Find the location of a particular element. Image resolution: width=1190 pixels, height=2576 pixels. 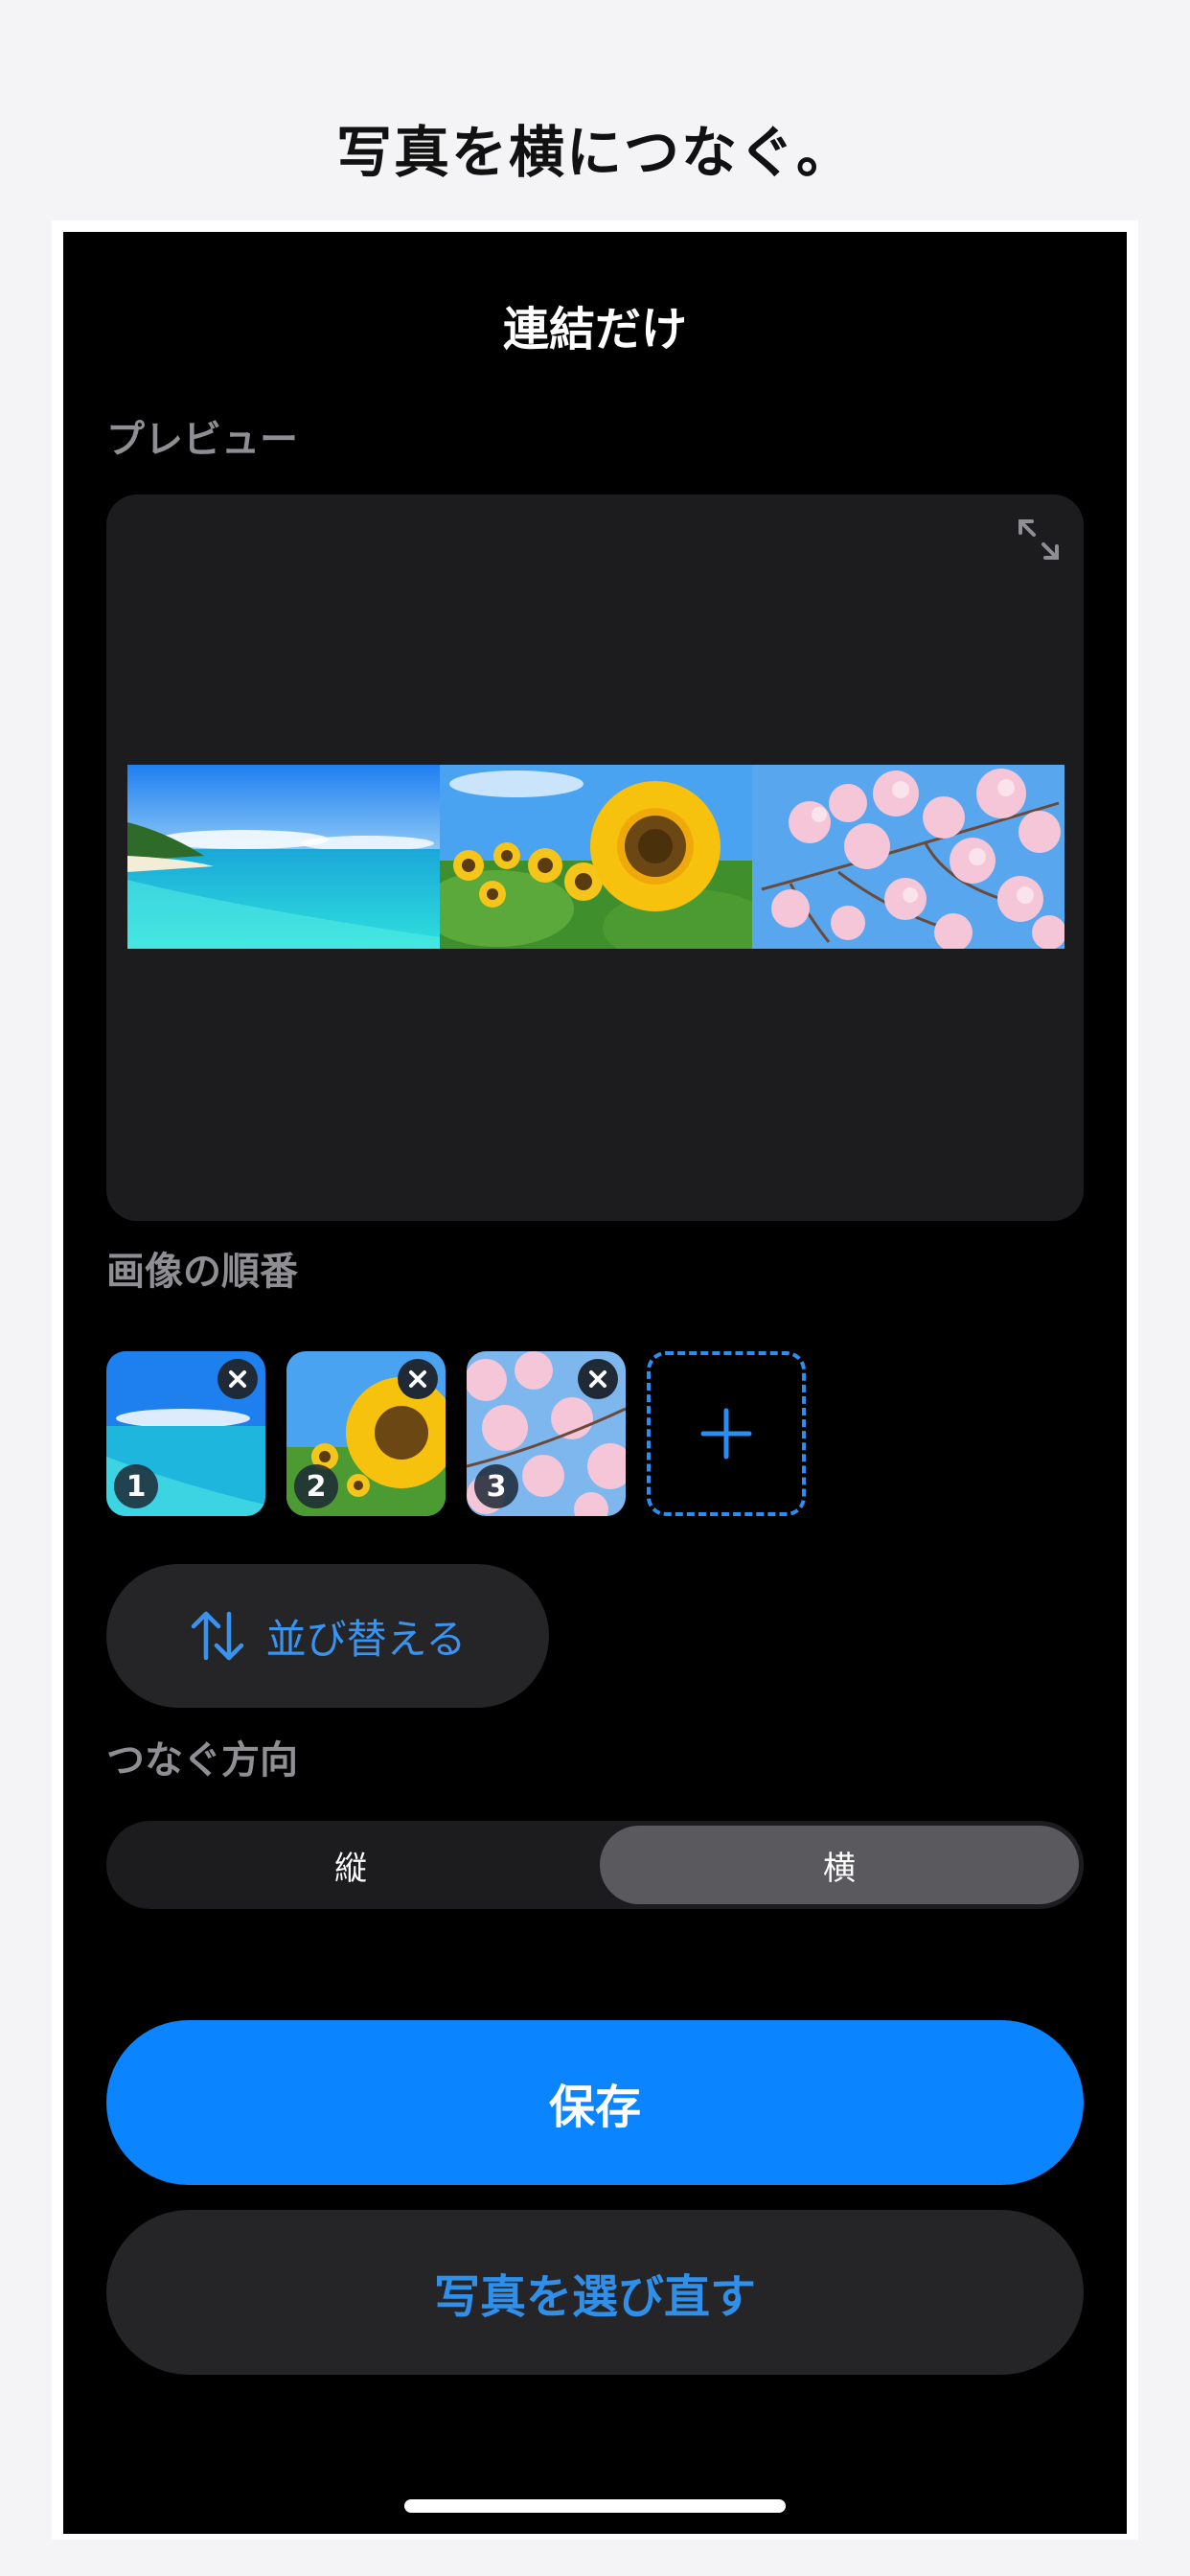

direction-segmented-control: 縦 横 is located at coordinates (595, 1865).